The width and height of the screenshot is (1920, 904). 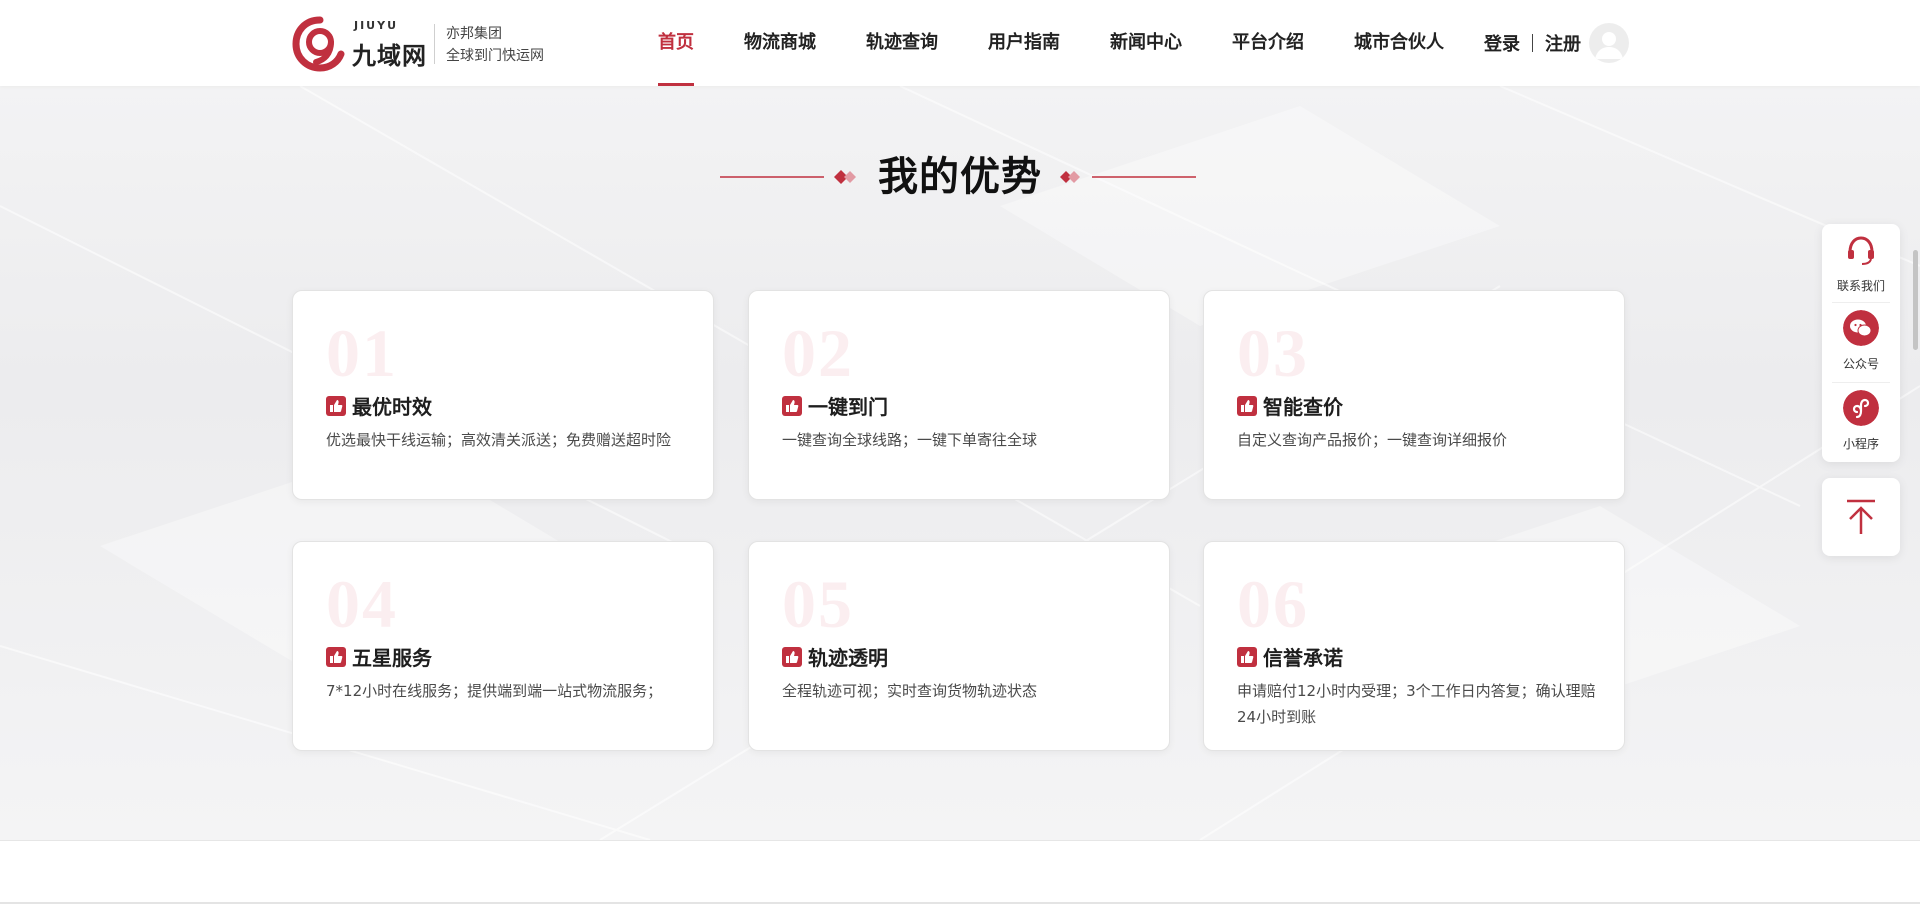 I want to click on main-nav: 首页 物流商城 轨迹查询 用户指南 新闻中心 平台介绍 城市合伙人, so click(x=1065, y=43).